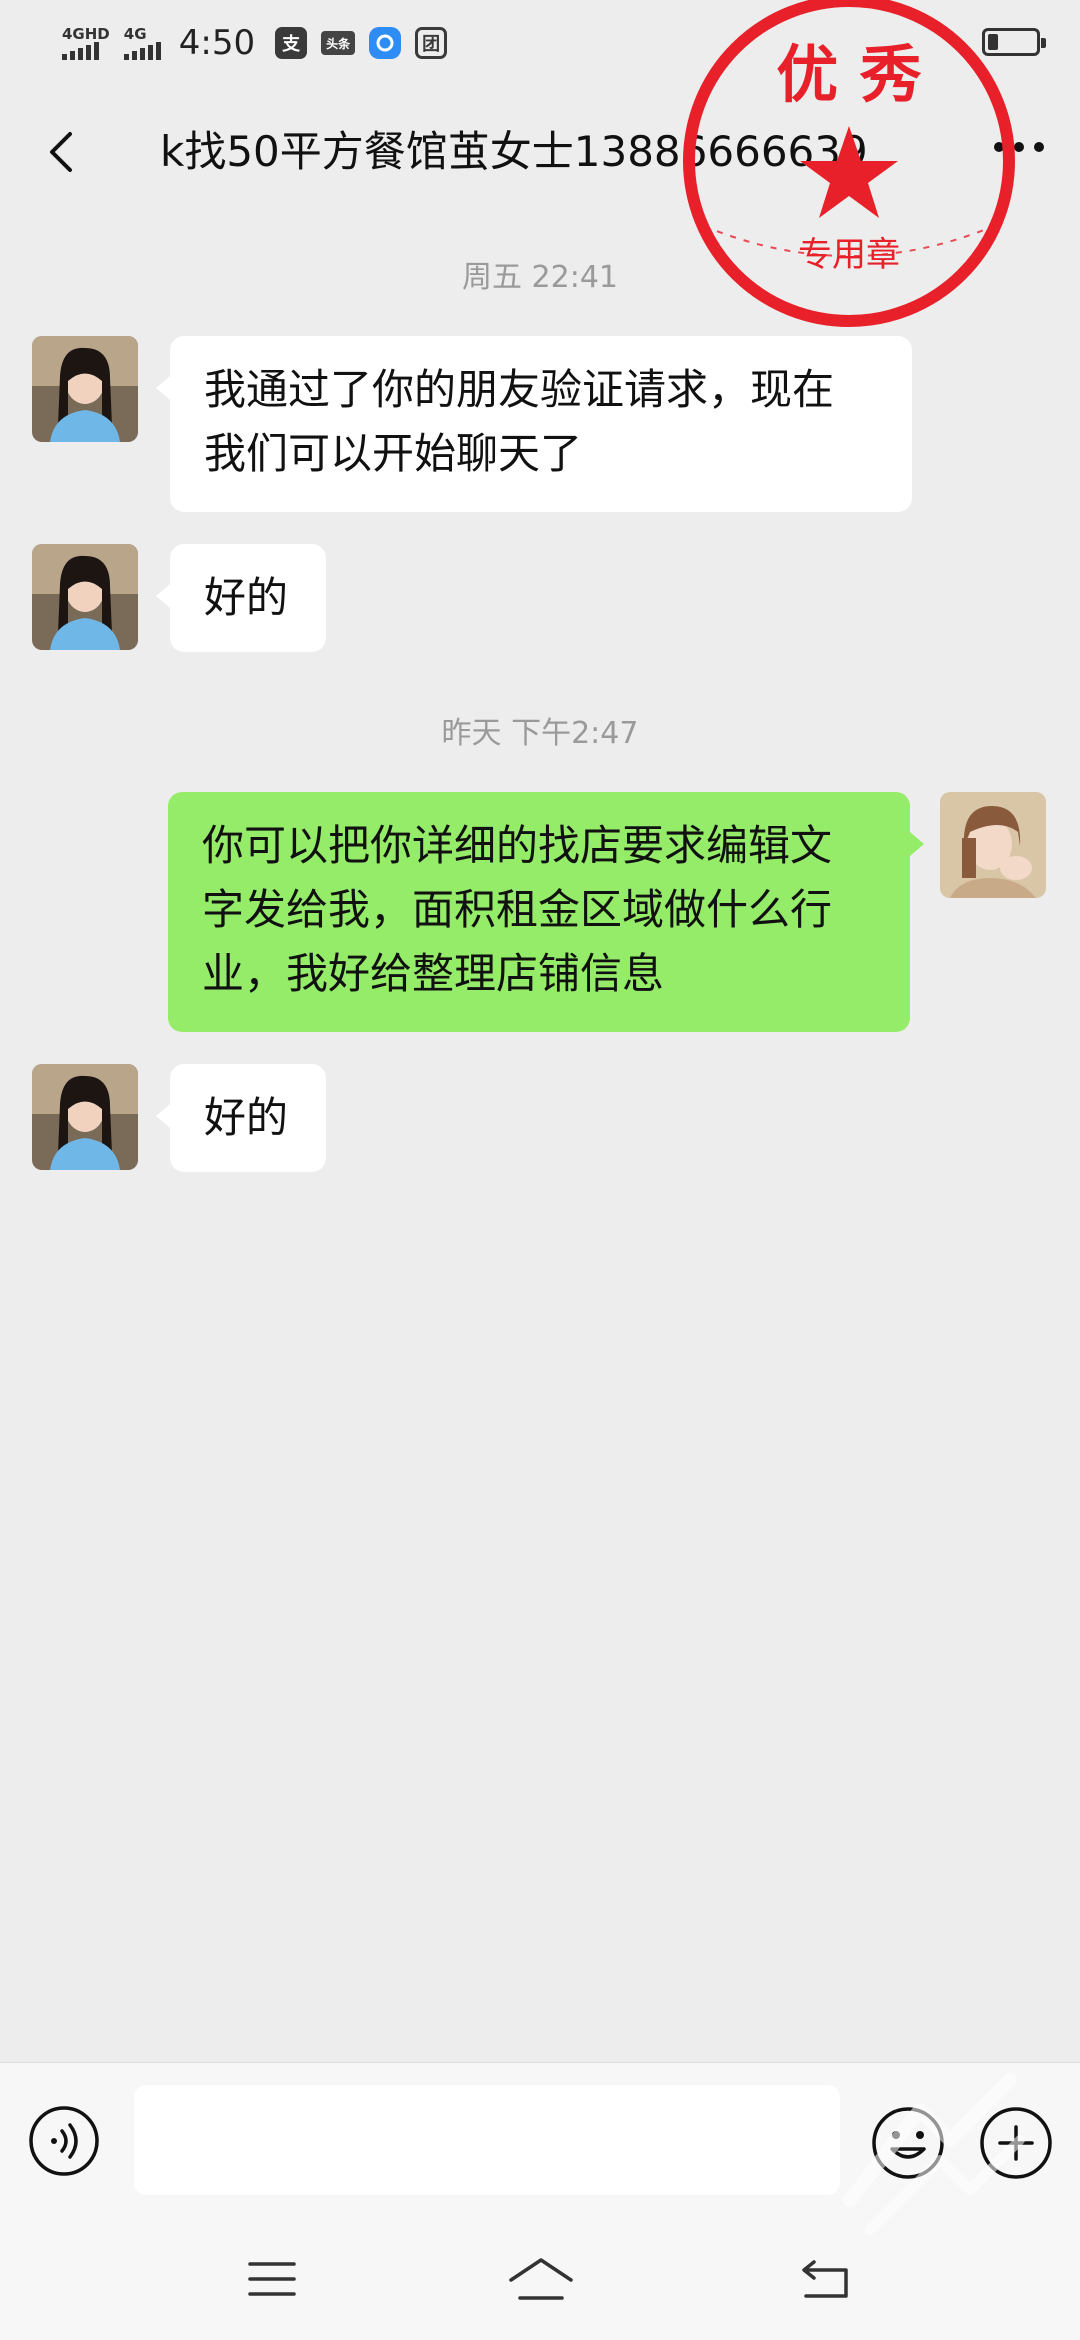 The image size is (1080, 2340). I want to click on meituan-icon: 团, so click(431, 43).